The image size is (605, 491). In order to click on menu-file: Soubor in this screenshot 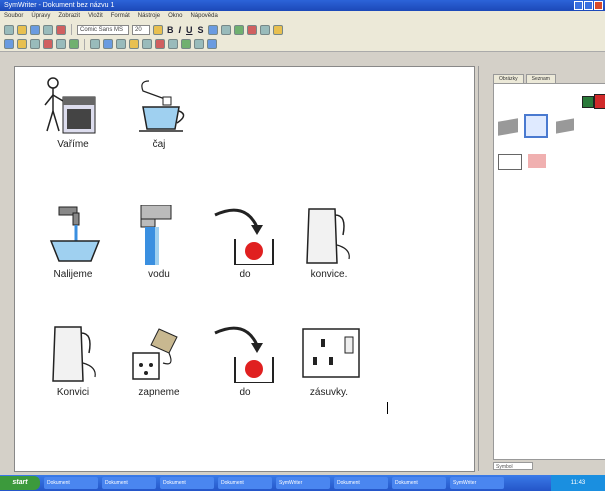, I will do `click(13, 16)`.